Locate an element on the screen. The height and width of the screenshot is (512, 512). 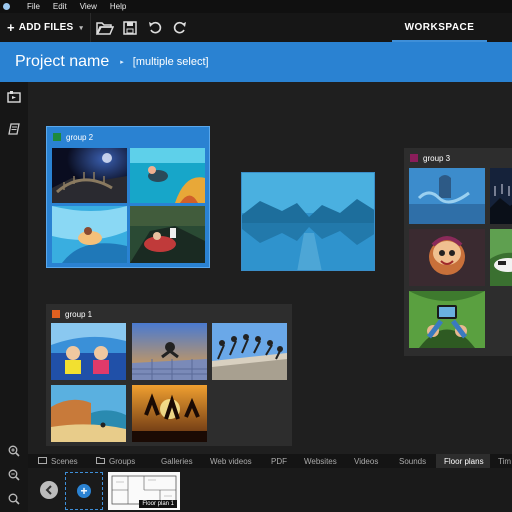
app-logo-icon is located at coordinates (6, 6).